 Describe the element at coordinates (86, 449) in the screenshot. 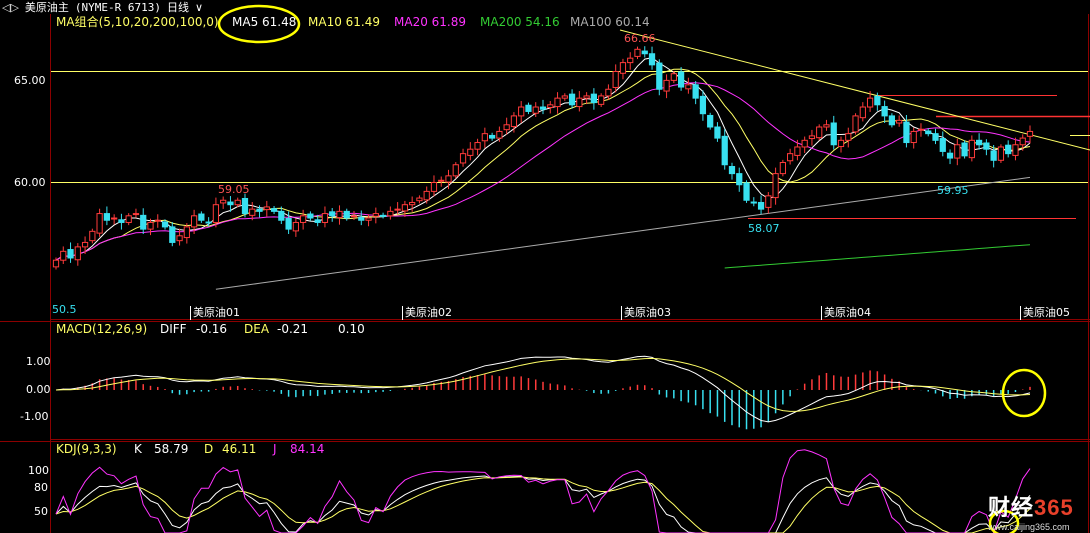

I see `kdj-label: KDJ(9,3,3)` at that location.